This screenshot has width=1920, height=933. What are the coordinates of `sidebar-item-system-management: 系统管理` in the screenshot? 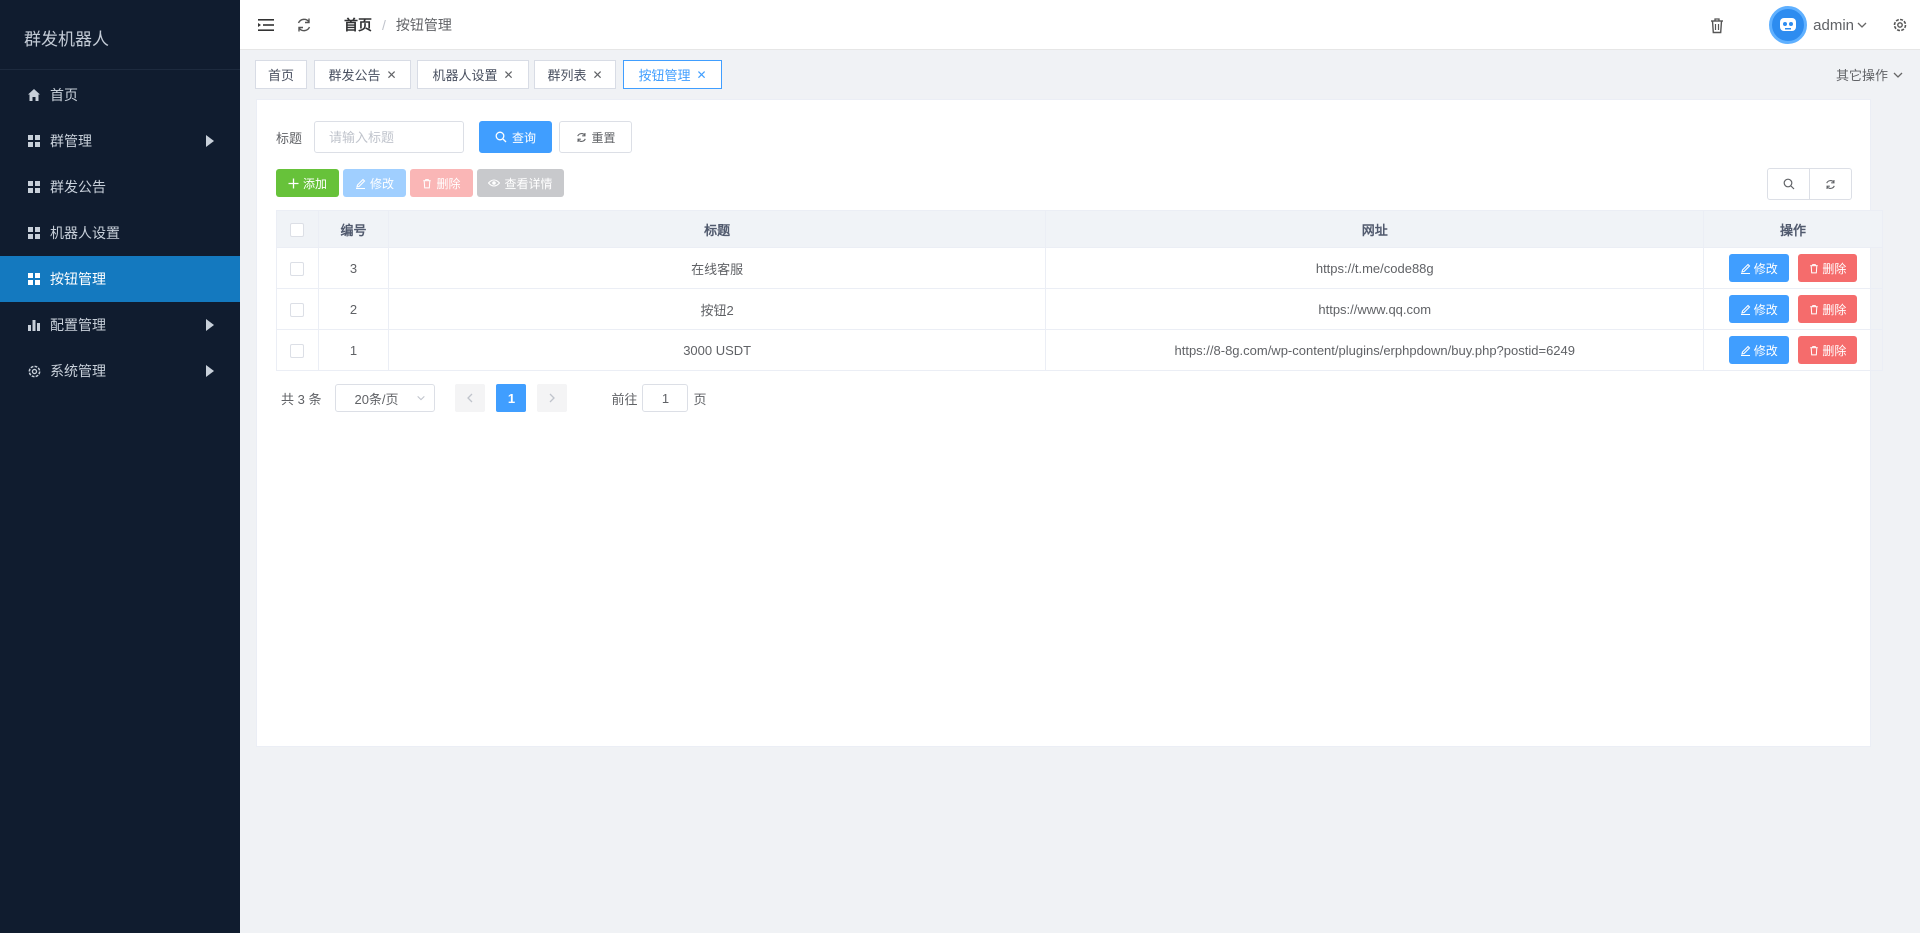 It's located at (120, 371).